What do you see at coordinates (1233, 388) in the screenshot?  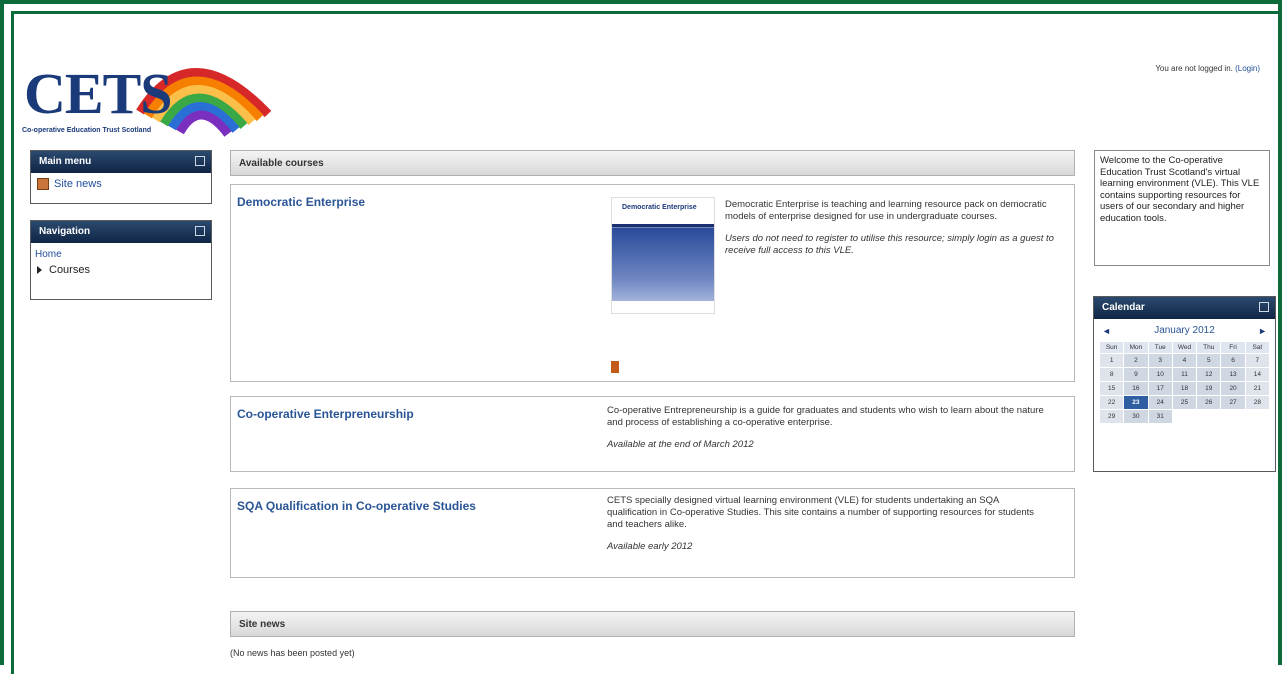 I see `calendar-day: 20` at bounding box center [1233, 388].